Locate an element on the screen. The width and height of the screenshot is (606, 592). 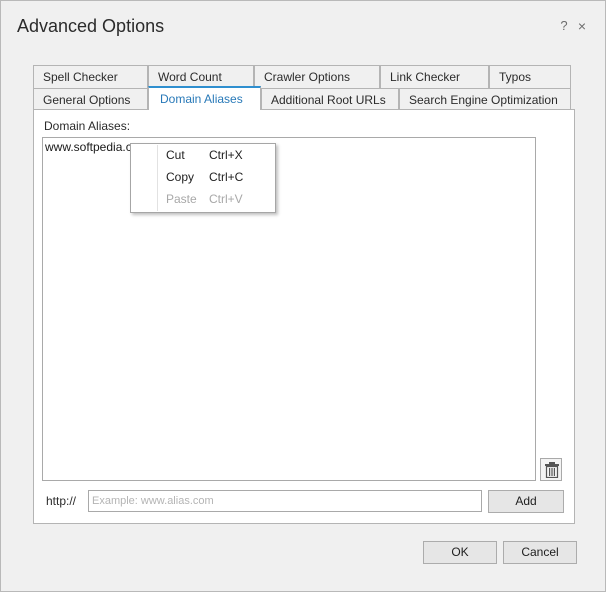
ok-button: OK is located at coordinates (460, 552).